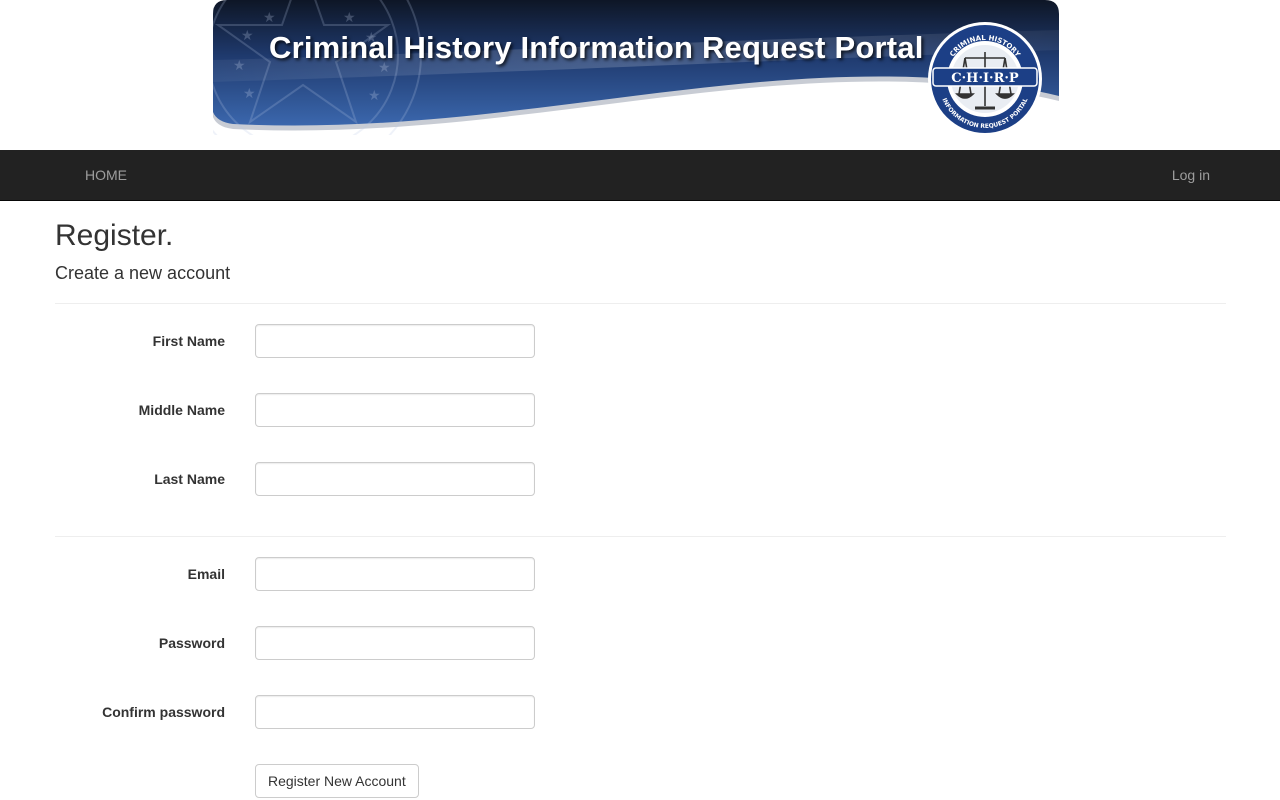 Image resolution: width=1280 pixels, height=800 pixels. Describe the element at coordinates (395, 643) in the screenshot. I see `password-input` at that location.